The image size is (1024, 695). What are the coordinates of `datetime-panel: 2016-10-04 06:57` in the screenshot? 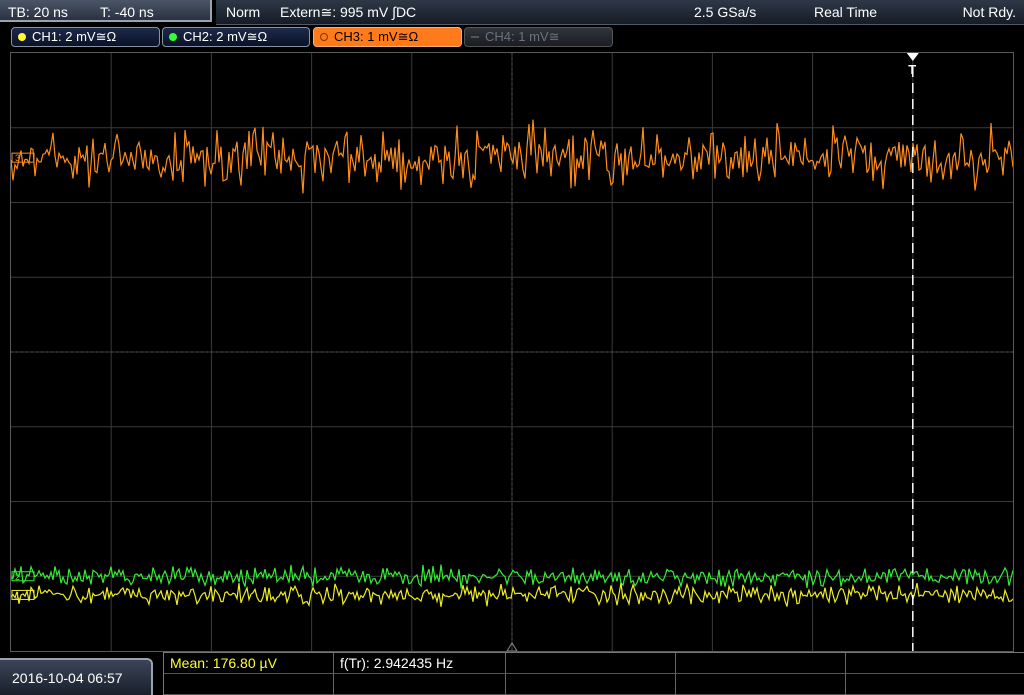 It's located at (76, 676).